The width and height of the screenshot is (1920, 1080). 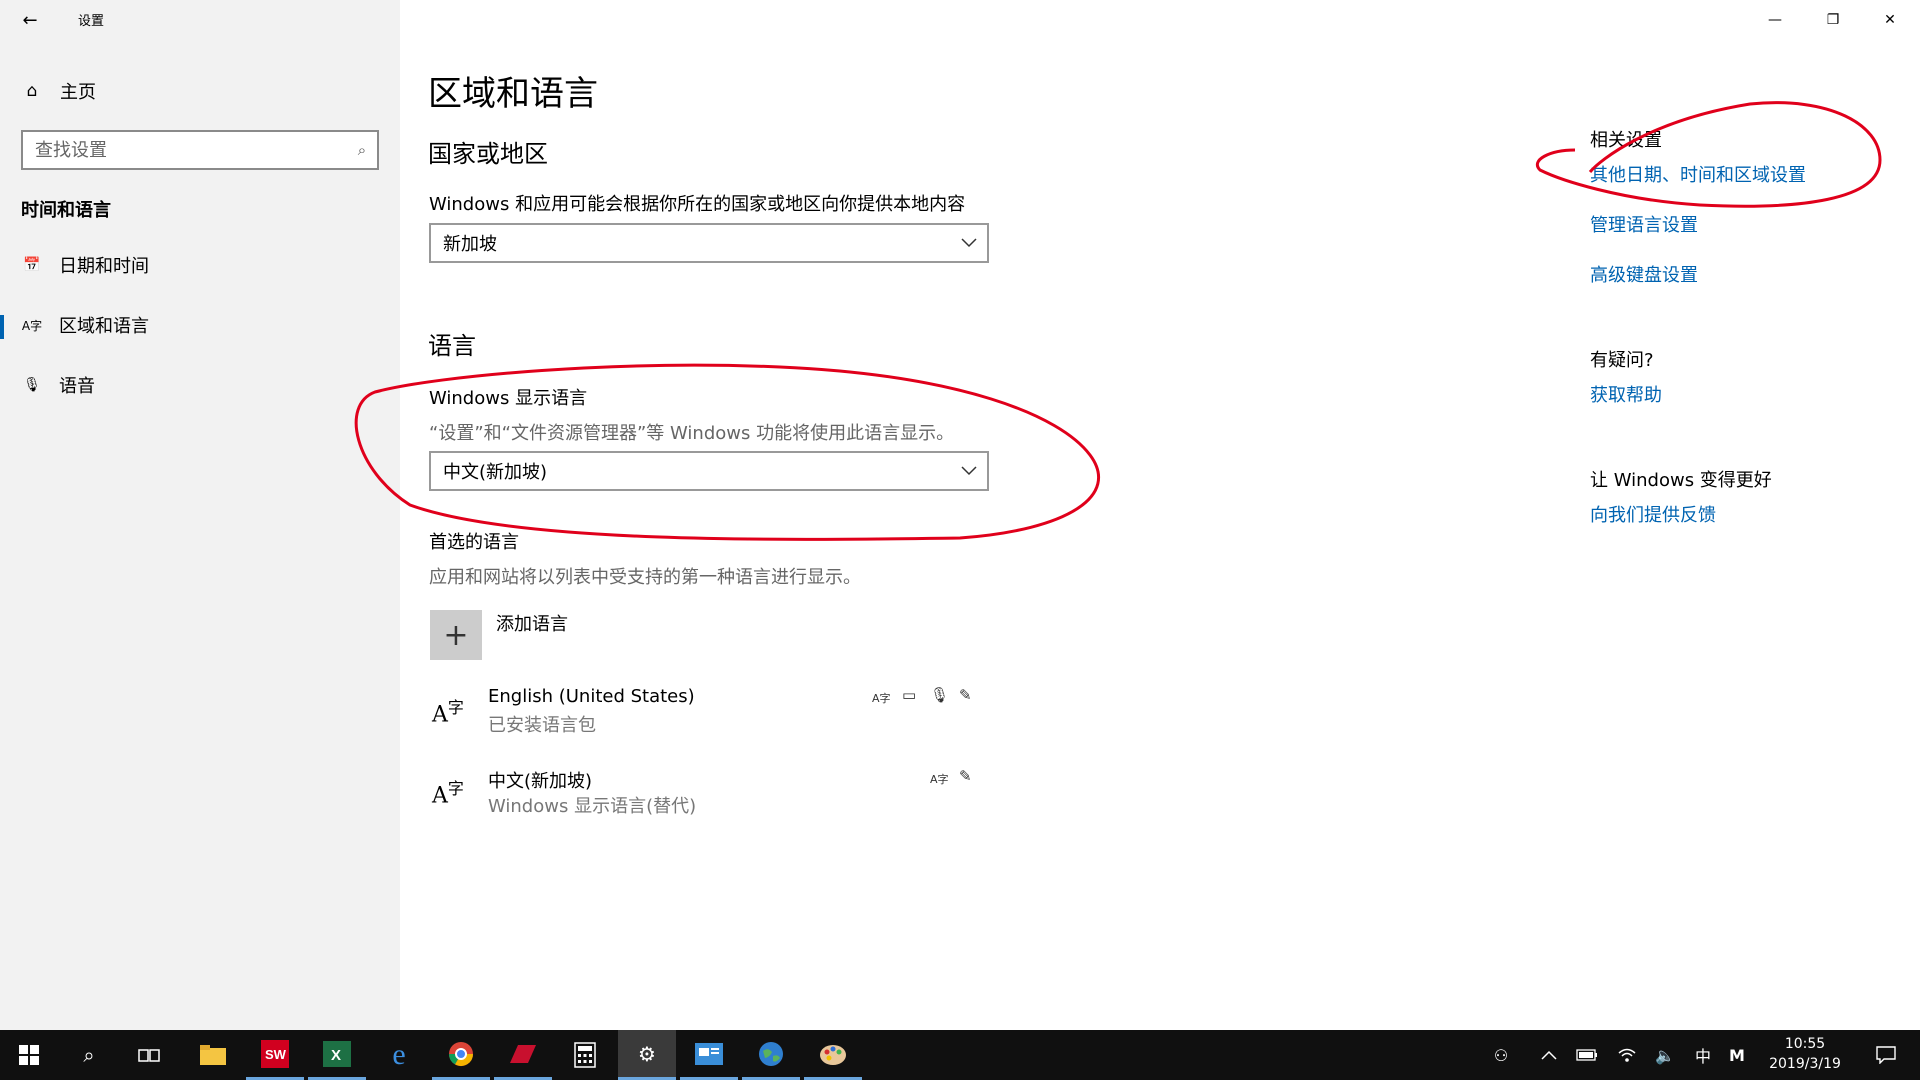 What do you see at coordinates (508, 398) in the screenshot?
I see `display-language-label: Windows 显示语言` at bounding box center [508, 398].